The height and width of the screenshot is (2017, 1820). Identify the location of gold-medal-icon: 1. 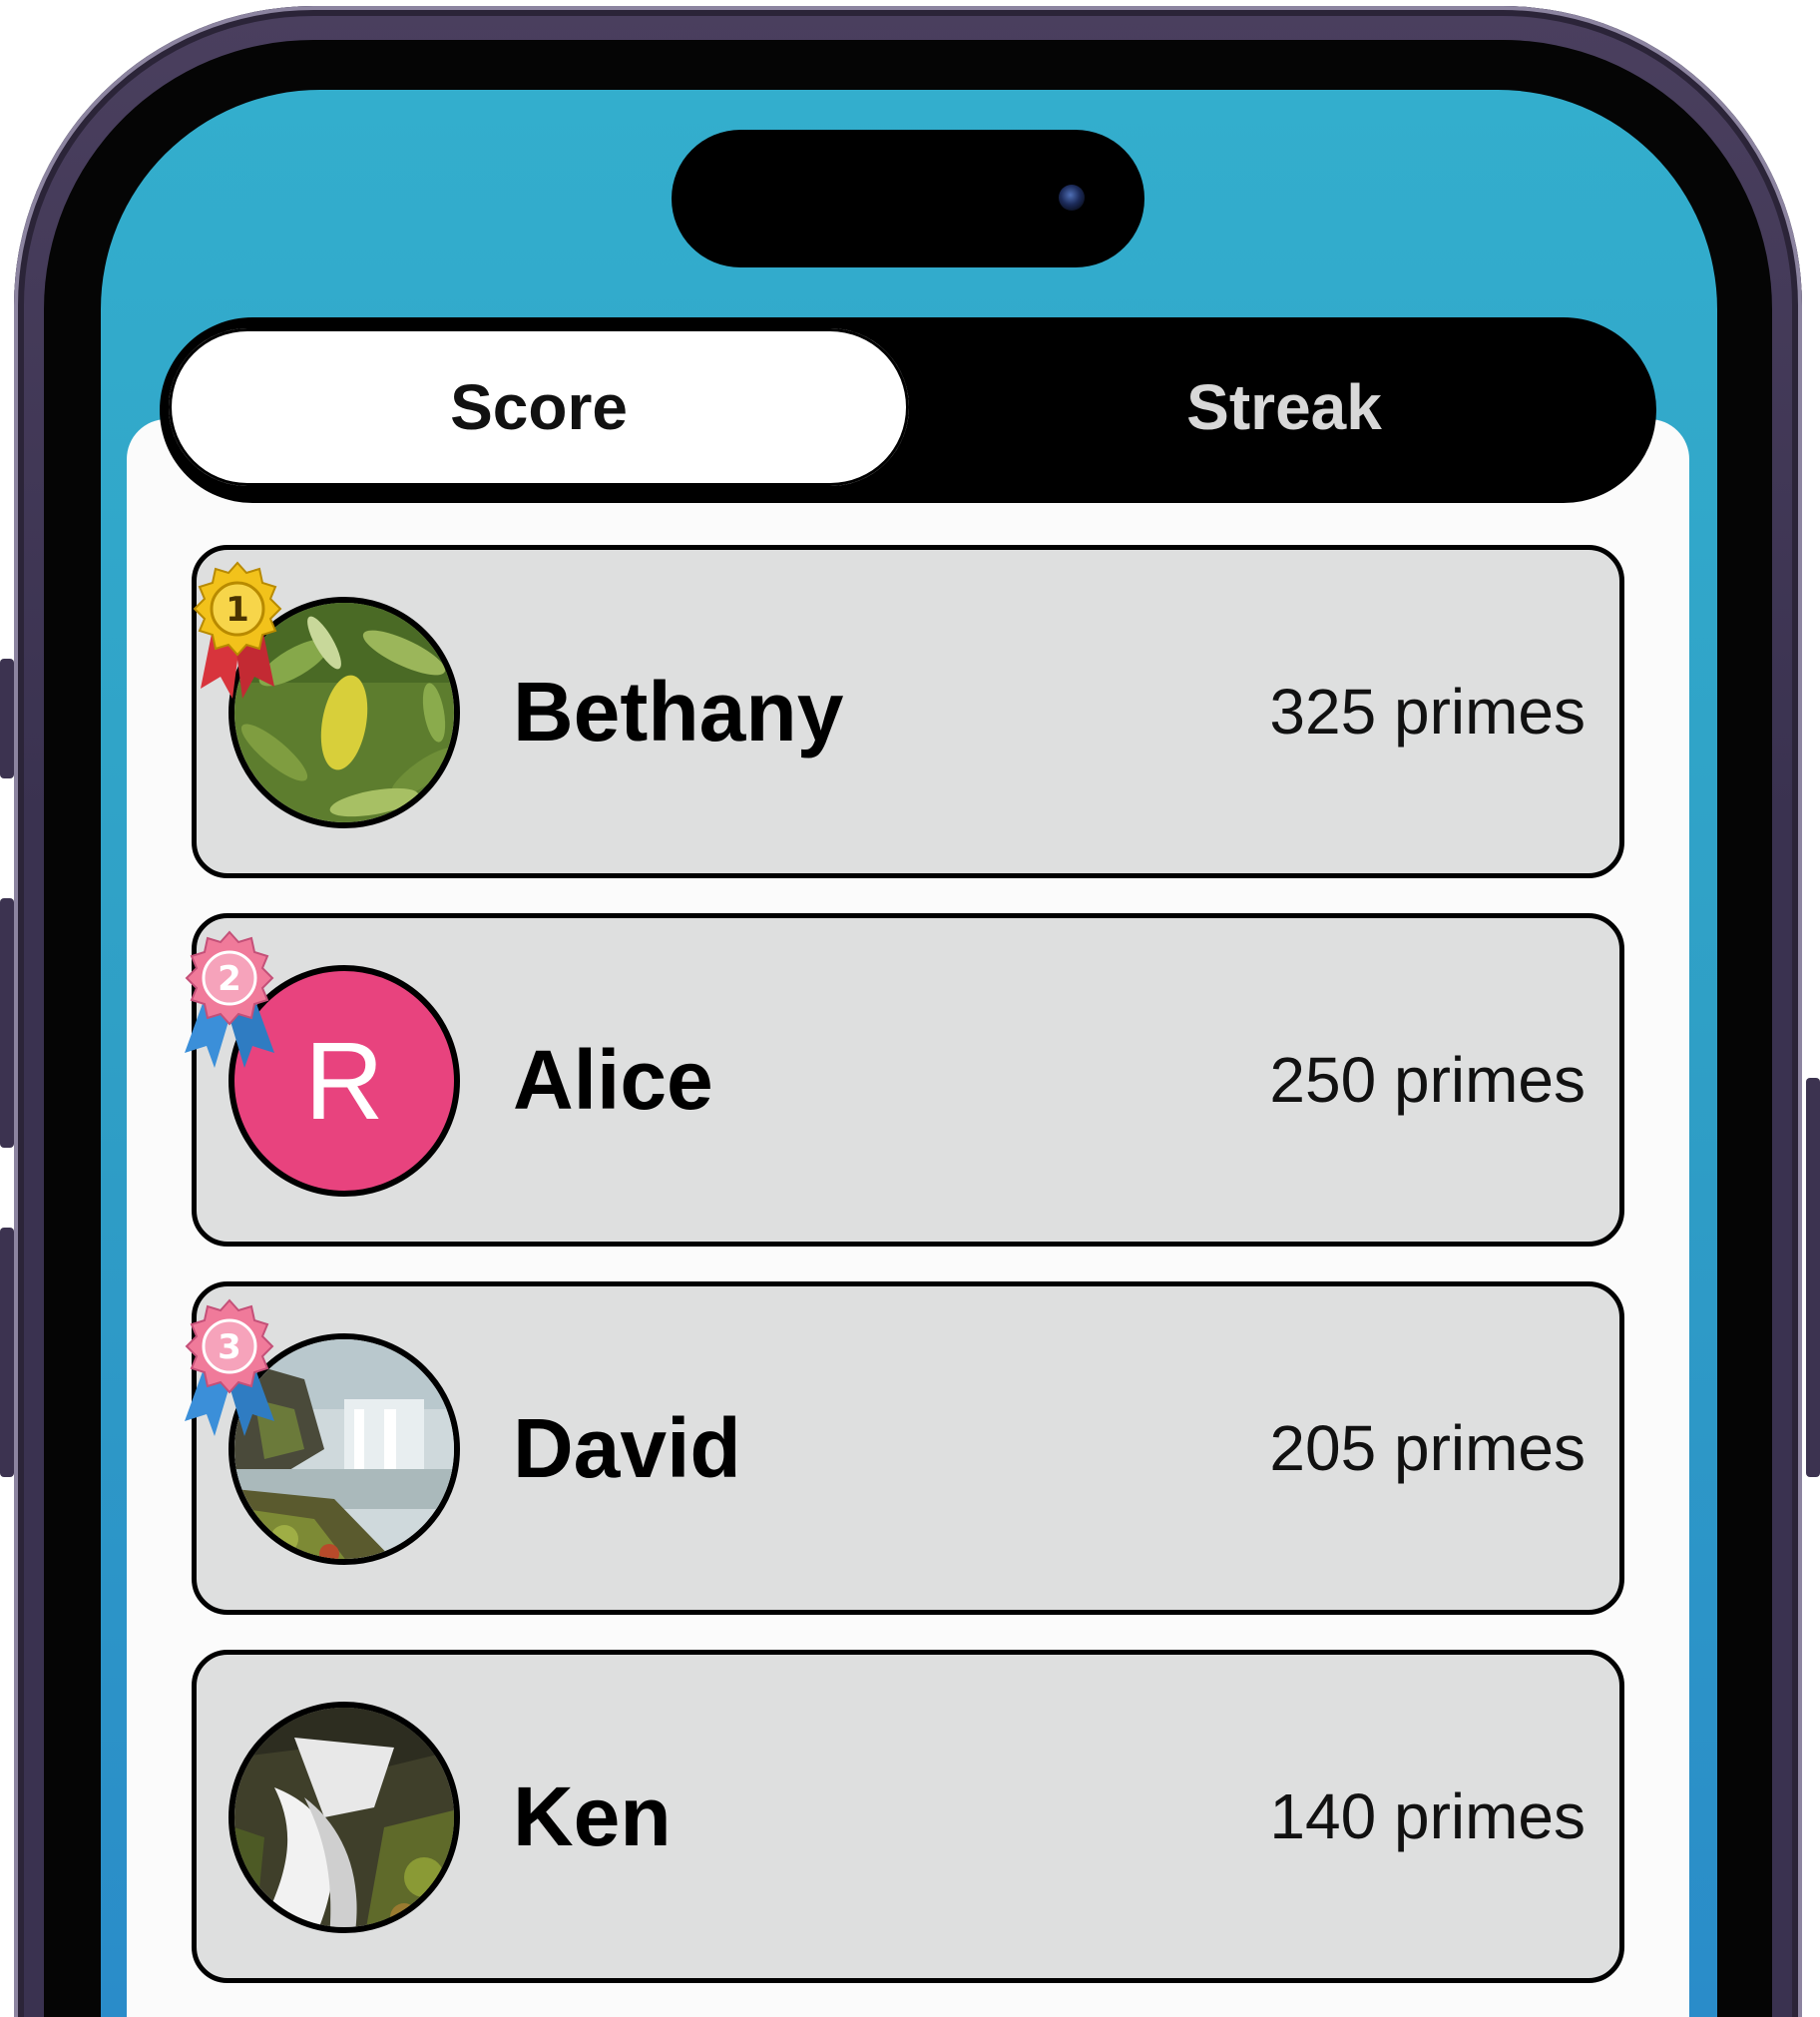
(237, 630).